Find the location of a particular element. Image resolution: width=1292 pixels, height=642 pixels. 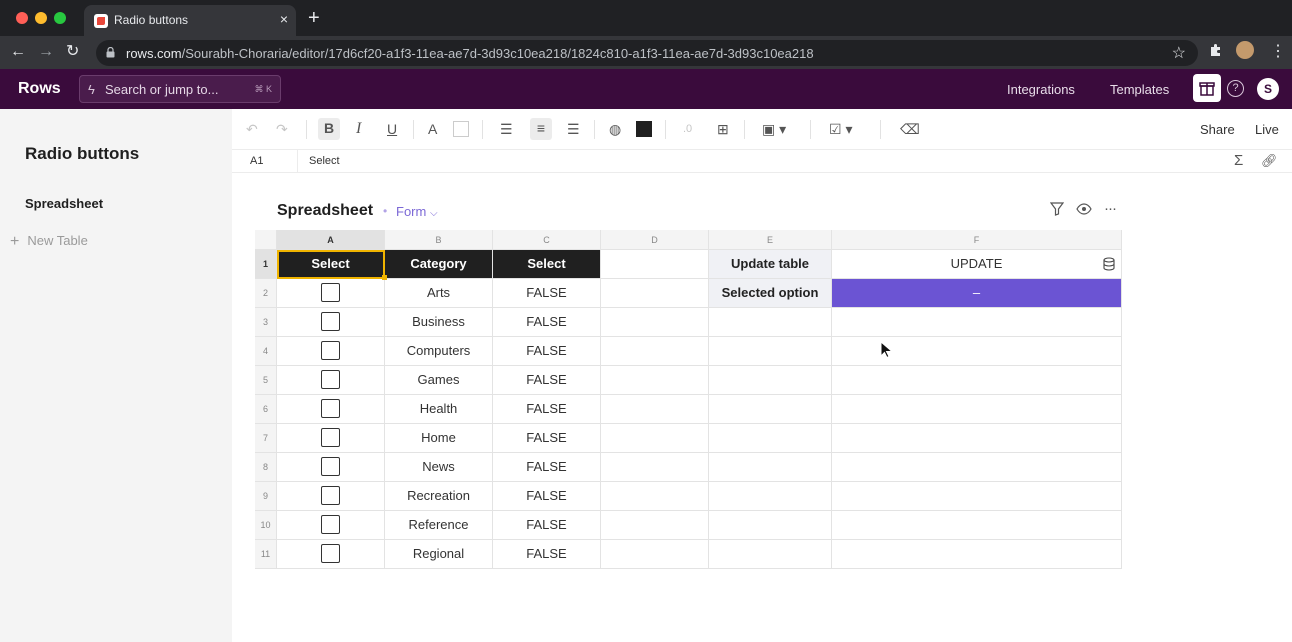

cell-c2: FALSE is located at coordinates (547, 293).